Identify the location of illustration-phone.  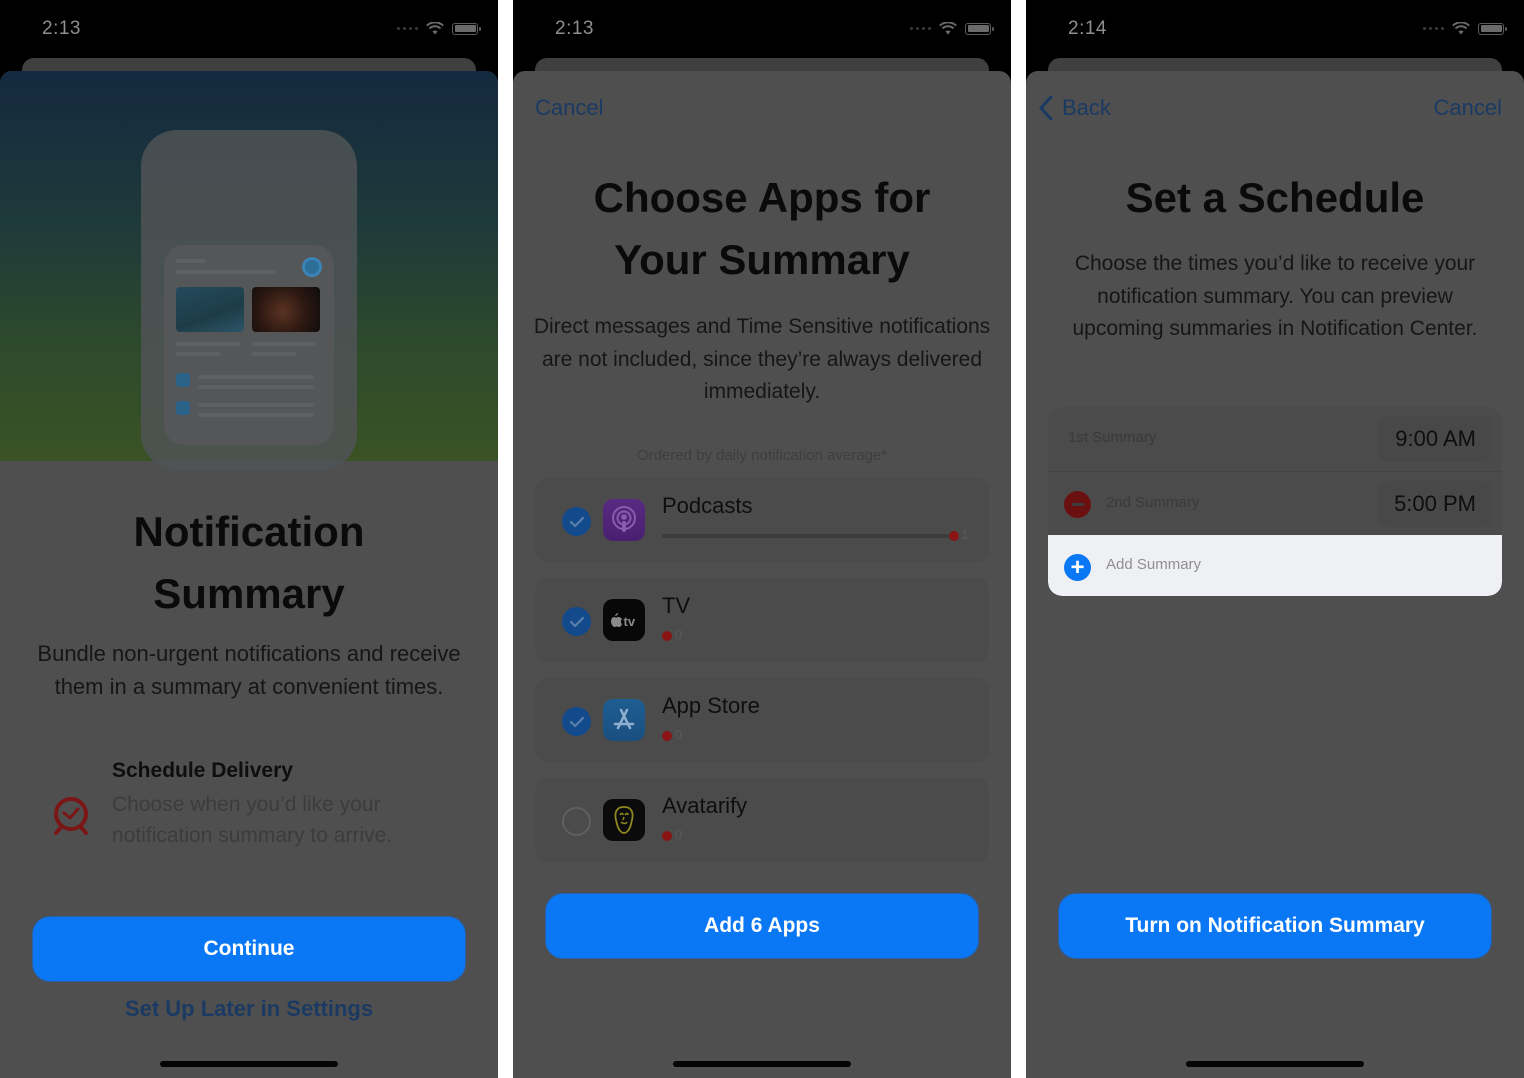
(249, 300).